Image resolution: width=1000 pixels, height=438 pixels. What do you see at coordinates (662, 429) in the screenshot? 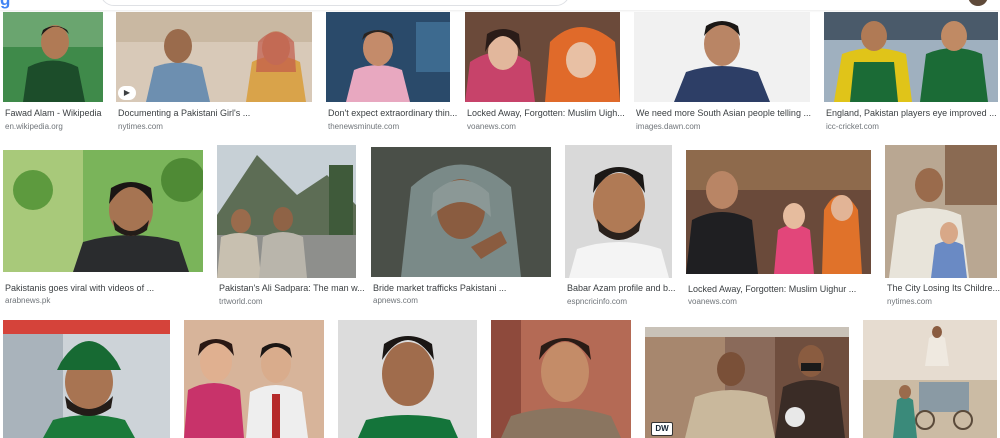
I see `dw-logo: DW` at bounding box center [662, 429].